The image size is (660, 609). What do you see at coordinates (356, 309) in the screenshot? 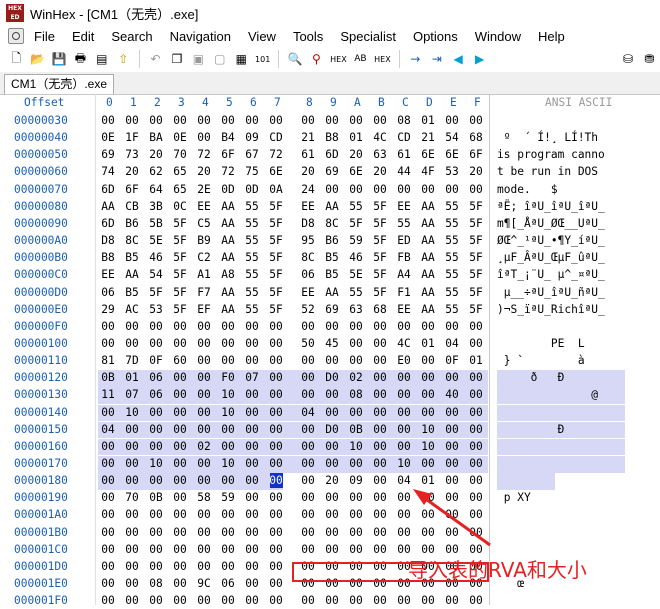
I see `hex-byte: 63` at bounding box center [356, 309].